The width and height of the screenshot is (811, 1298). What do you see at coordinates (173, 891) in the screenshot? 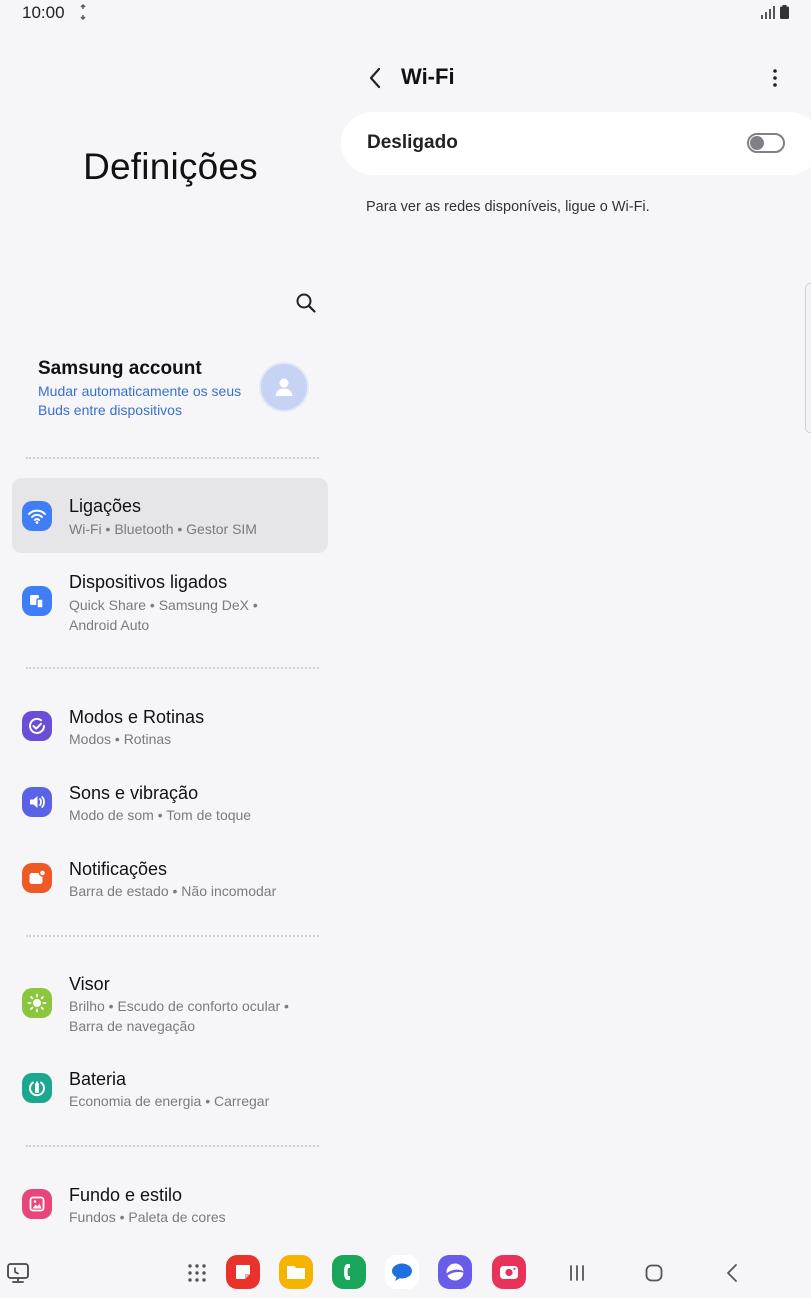
I see `item-subtitle: Barra de estado • Não incomodar` at bounding box center [173, 891].